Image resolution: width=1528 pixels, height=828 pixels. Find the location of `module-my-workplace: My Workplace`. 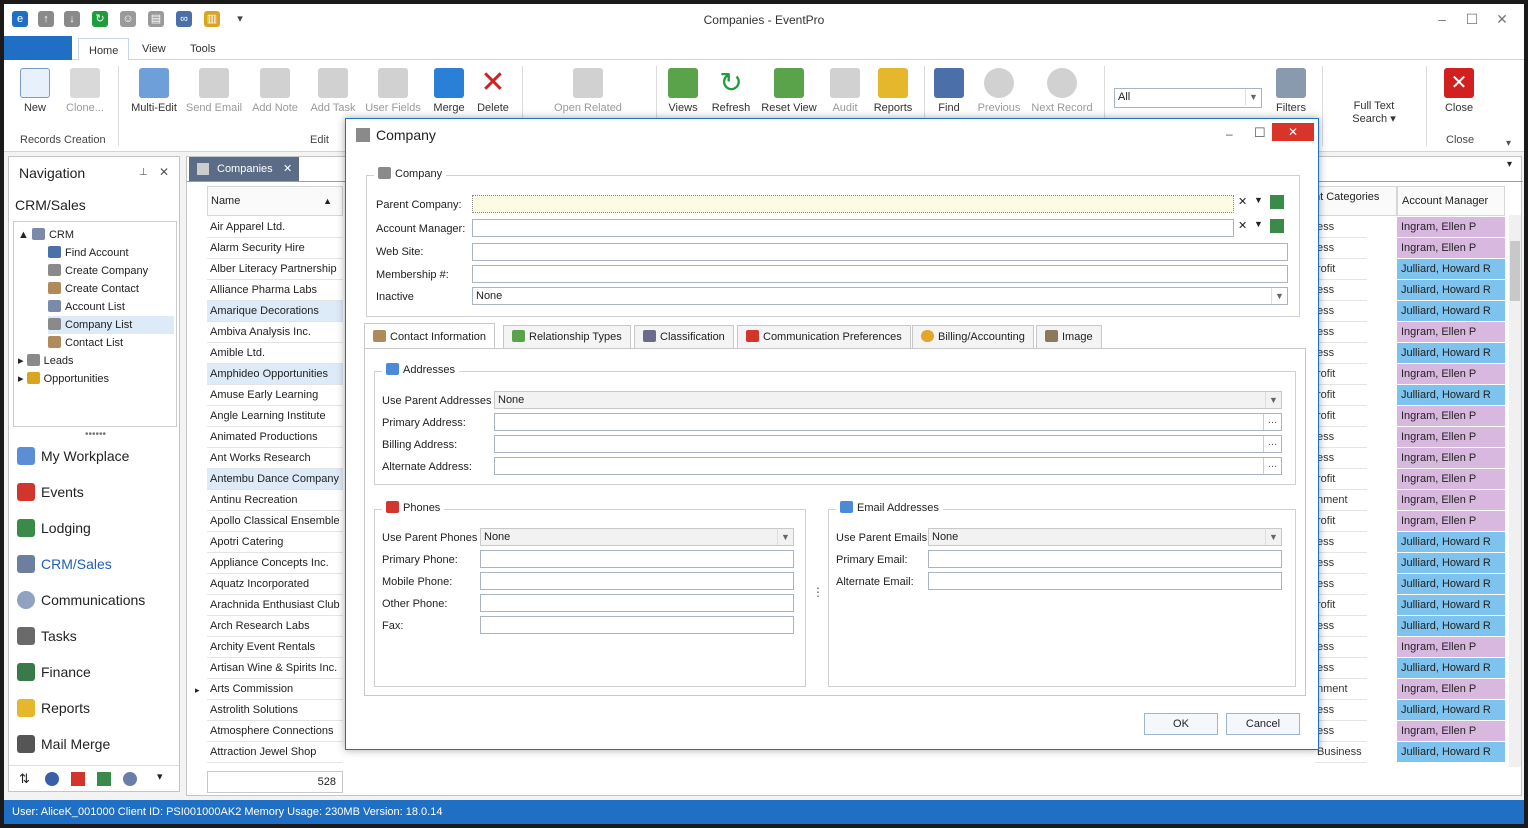

module-my-workplace: My Workplace is located at coordinates (73, 456).